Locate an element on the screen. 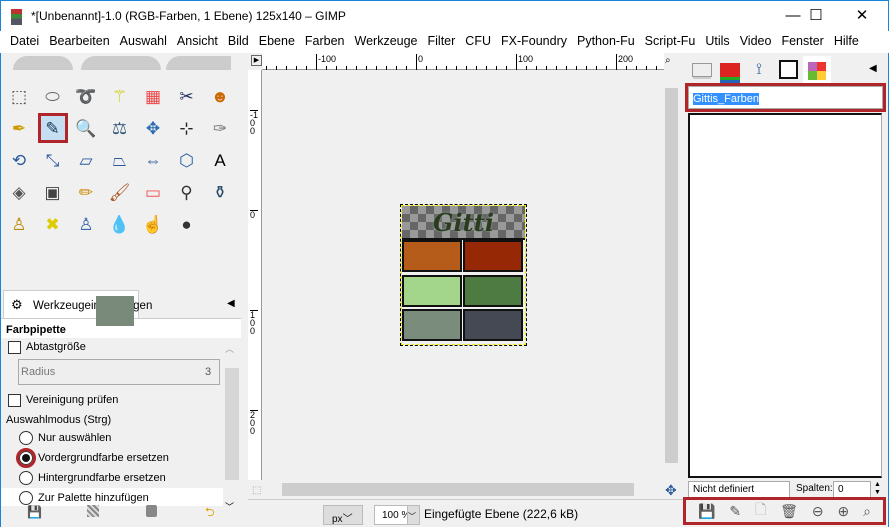 This screenshot has width=889, height=527. menu-filter: Filter is located at coordinates (443, 42).